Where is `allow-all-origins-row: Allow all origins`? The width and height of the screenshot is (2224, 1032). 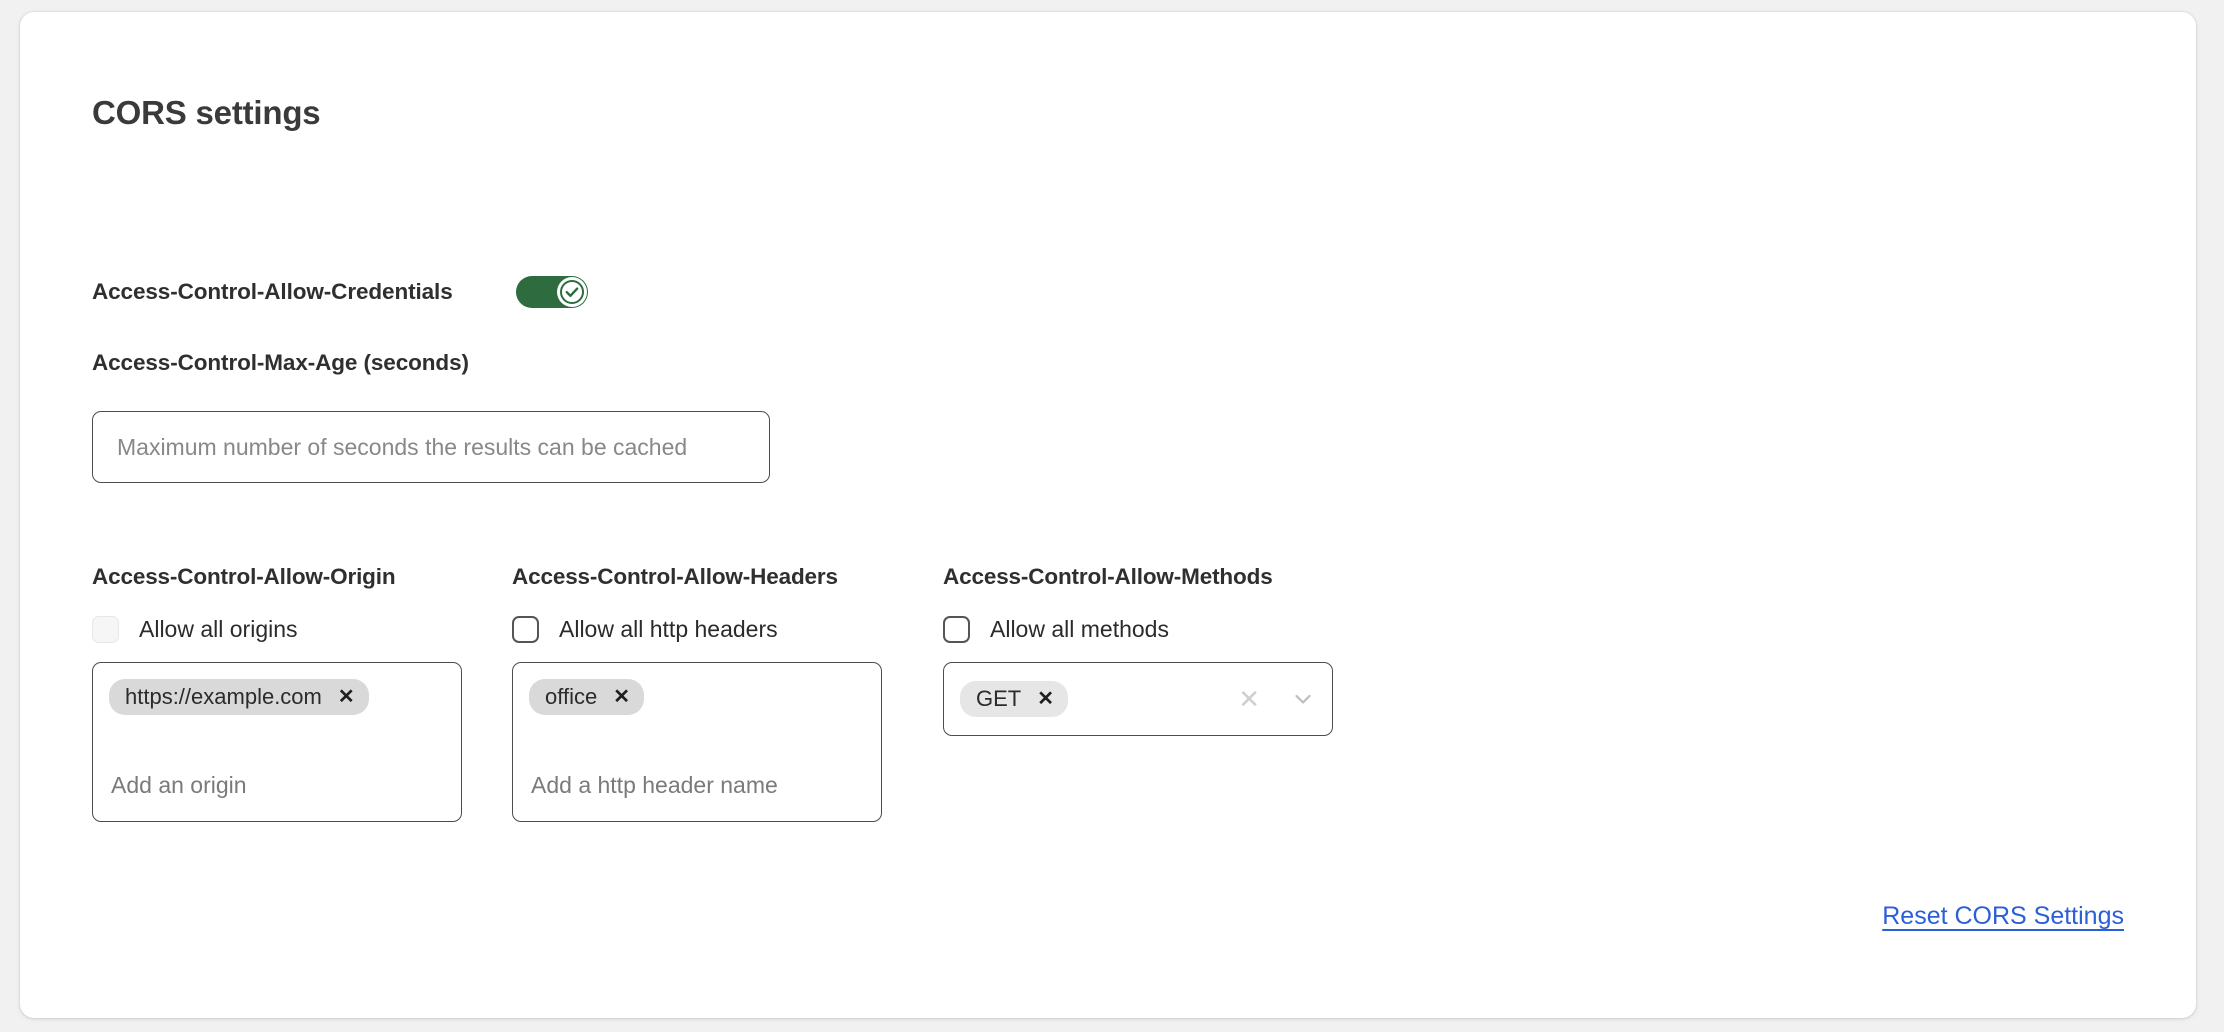 allow-all-origins-row: Allow all origins is located at coordinates (277, 629).